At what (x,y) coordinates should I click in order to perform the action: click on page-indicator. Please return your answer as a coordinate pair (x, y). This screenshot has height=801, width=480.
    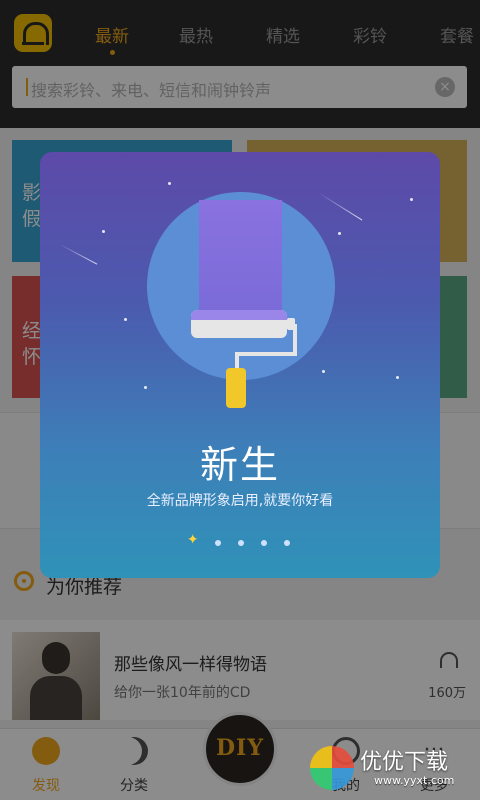
    Looking at the image, I should click on (240, 540).